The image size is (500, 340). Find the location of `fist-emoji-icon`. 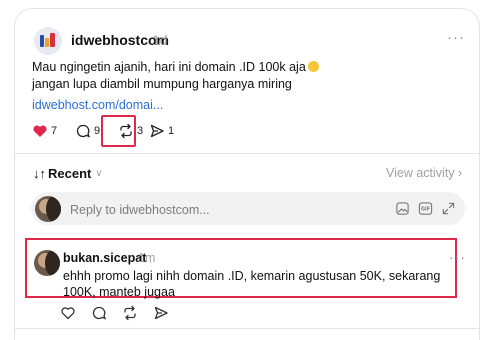

fist-emoji-icon is located at coordinates (313, 66).